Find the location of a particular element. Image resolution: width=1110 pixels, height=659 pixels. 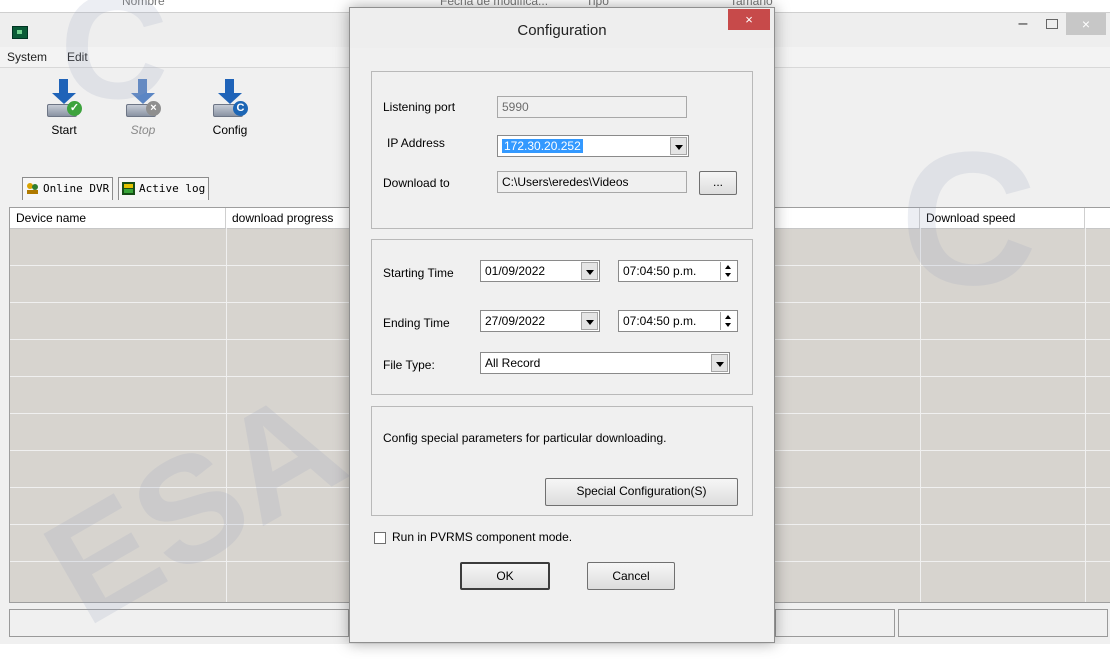

pvrms-label: Run in PVRMS component mode. is located at coordinates (482, 537).